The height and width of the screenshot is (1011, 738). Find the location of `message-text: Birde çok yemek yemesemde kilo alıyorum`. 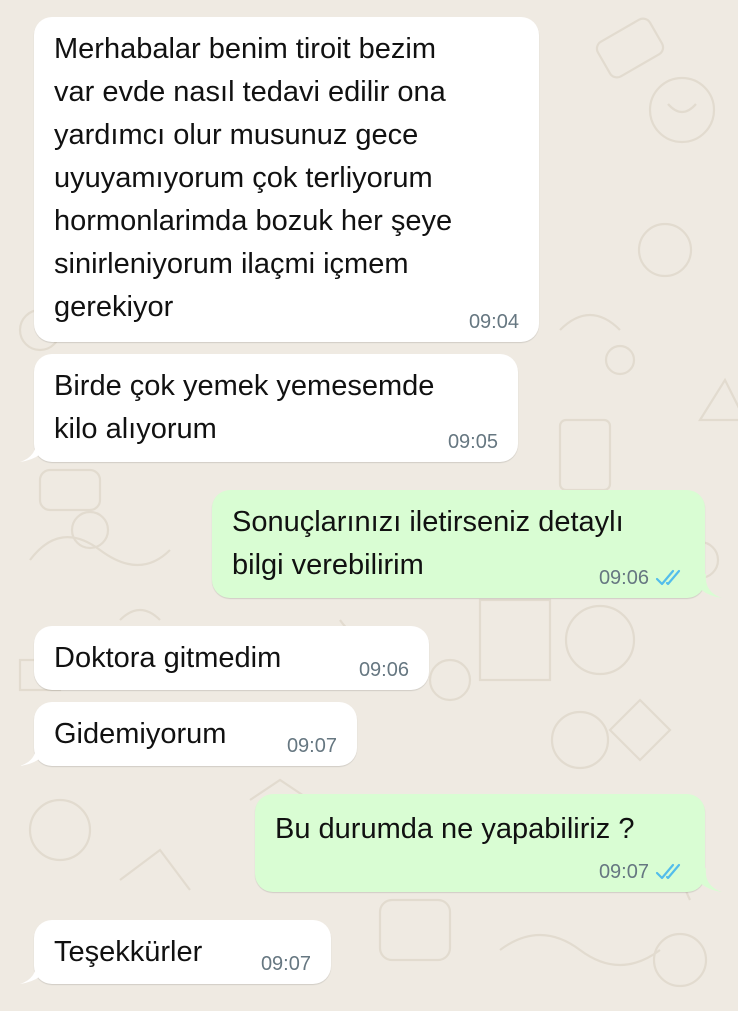

message-text: Birde çok yemek yemesemde kilo alıyorum is located at coordinates (244, 407).